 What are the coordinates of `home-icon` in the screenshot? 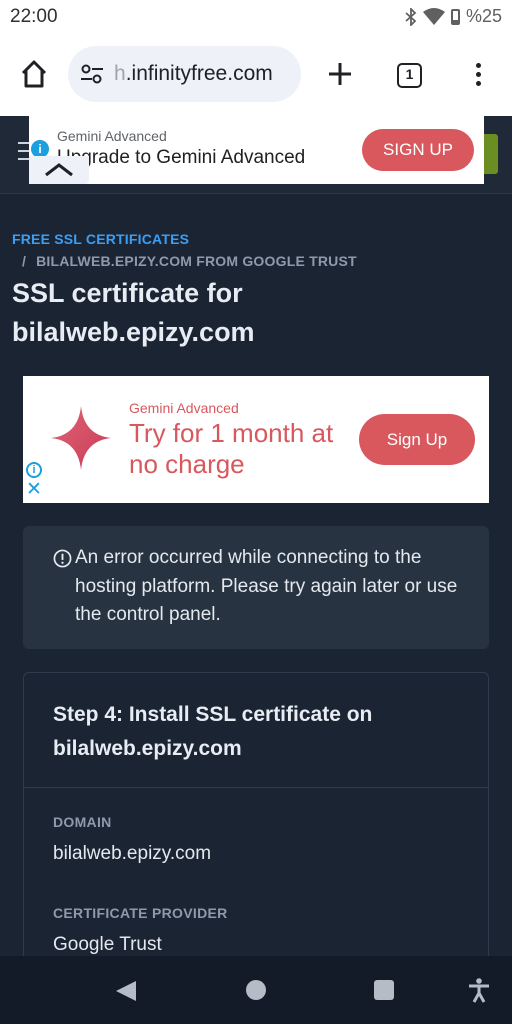 It's located at (34, 74).